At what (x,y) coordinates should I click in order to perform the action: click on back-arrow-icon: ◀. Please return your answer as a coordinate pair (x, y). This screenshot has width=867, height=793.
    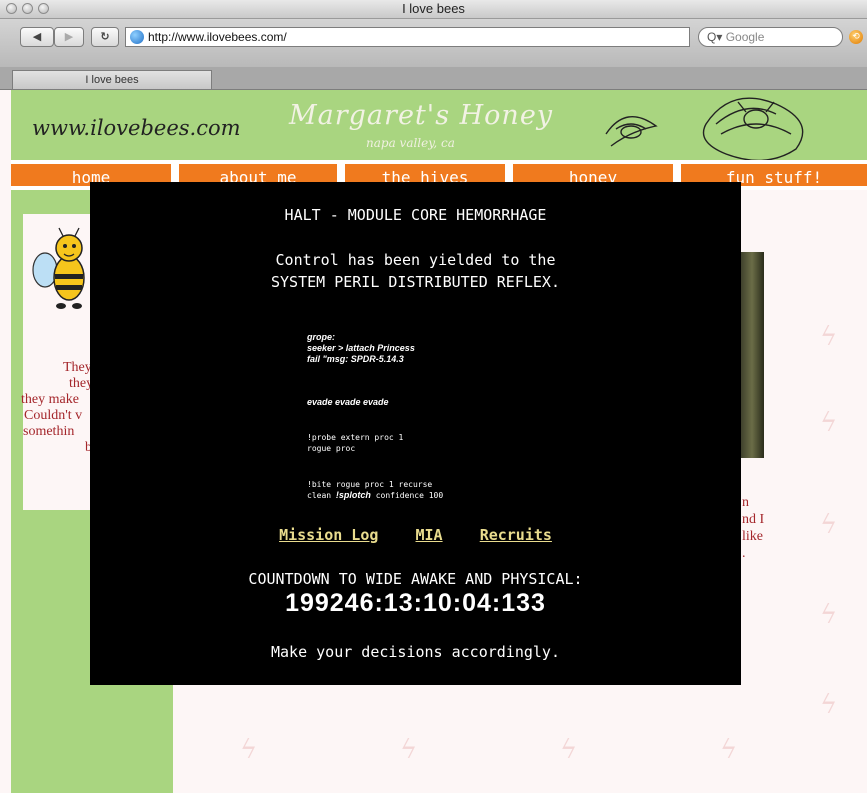
    Looking at the image, I should click on (37, 36).